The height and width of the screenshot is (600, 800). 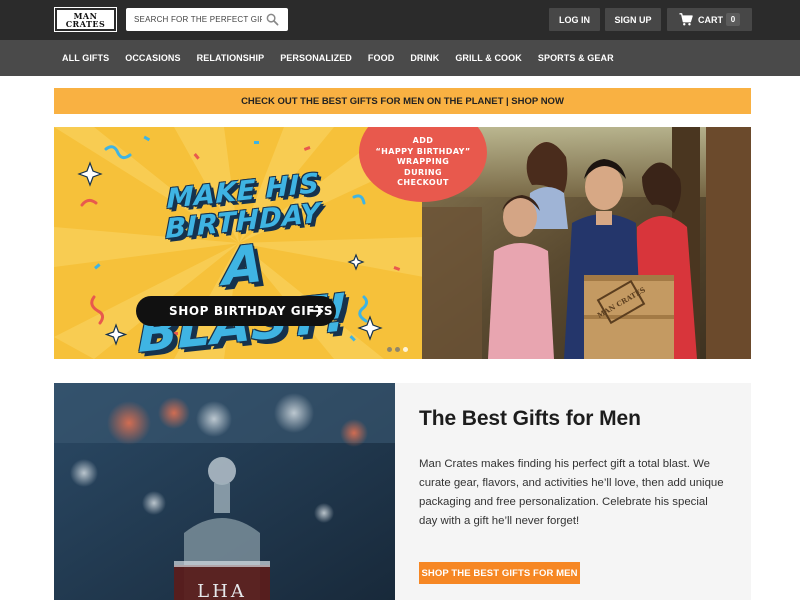 I want to click on decanter-engraving: LHA, so click(x=222, y=590).